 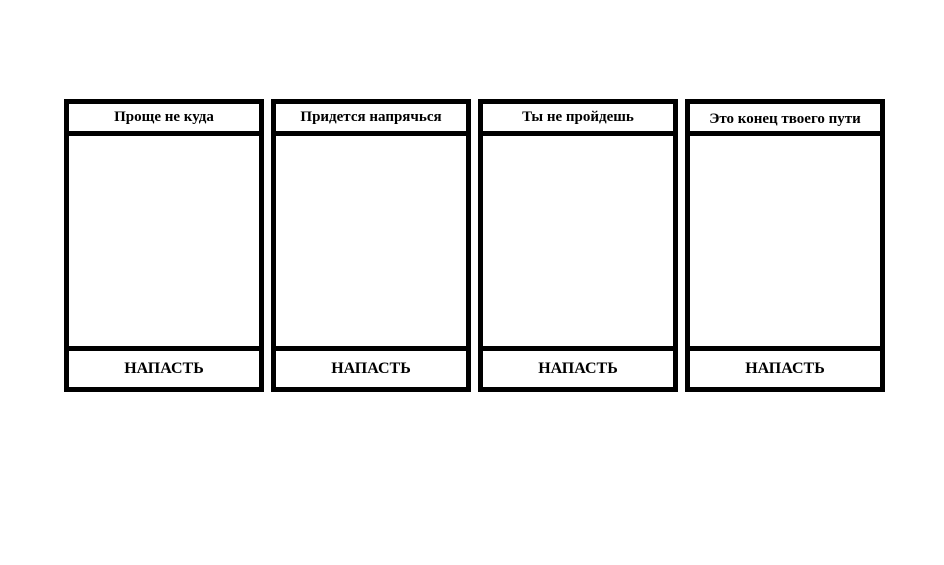 I want to click on difficulty-card-easy: Проще не куда НАПАСТЬ, so click(x=164, y=245).